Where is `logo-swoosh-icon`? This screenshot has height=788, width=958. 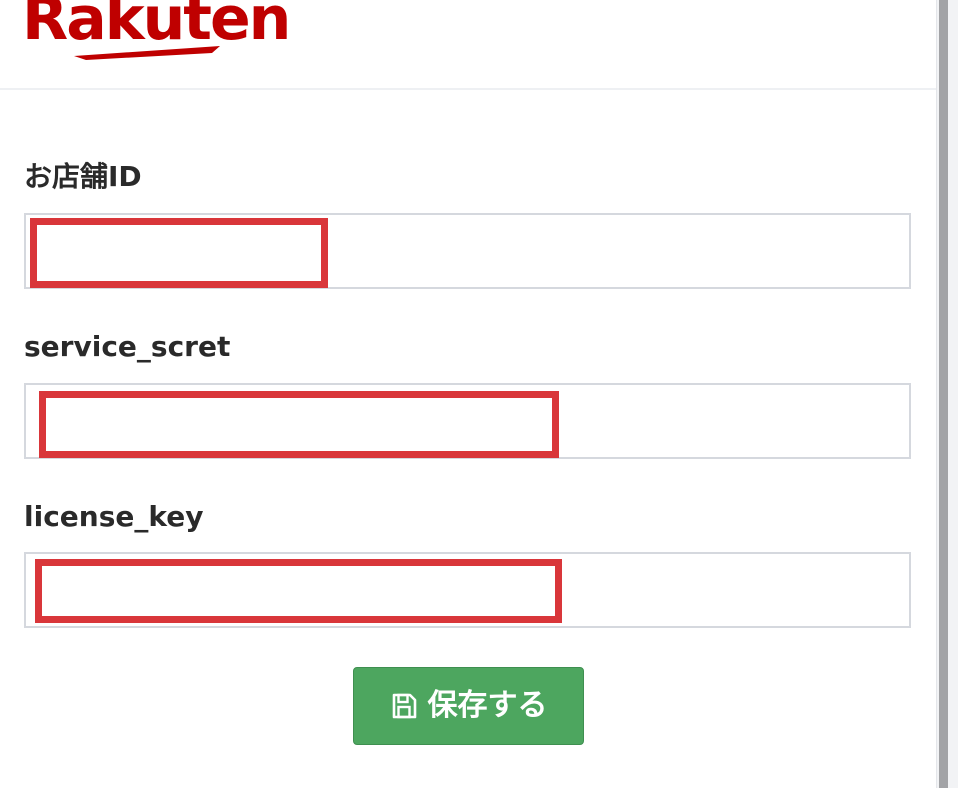 logo-swoosh-icon is located at coordinates (147, 53).